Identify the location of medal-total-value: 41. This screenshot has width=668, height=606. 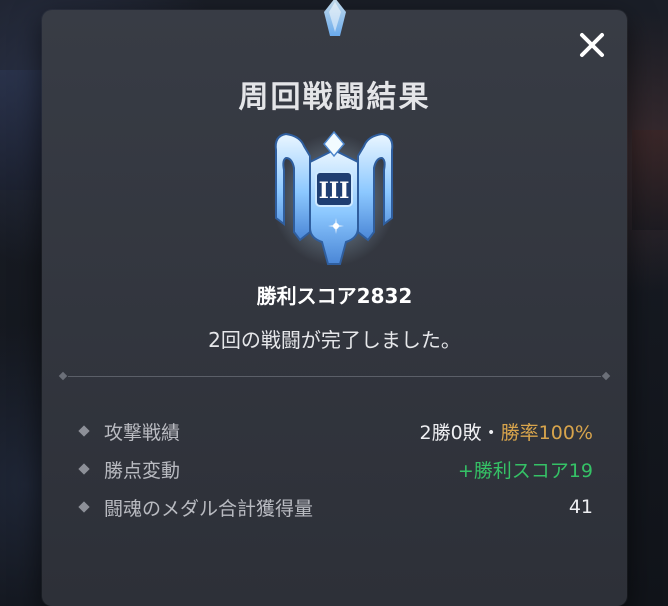
(580, 507).